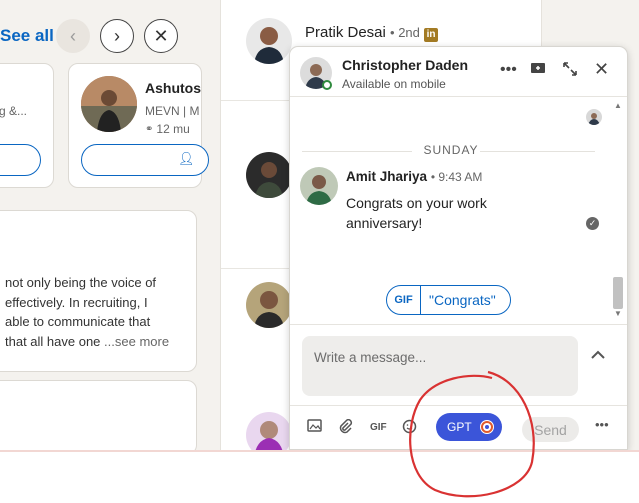  Describe the element at coordinates (405, 32) in the screenshot. I see `connection-degree: • 2nd` at that location.